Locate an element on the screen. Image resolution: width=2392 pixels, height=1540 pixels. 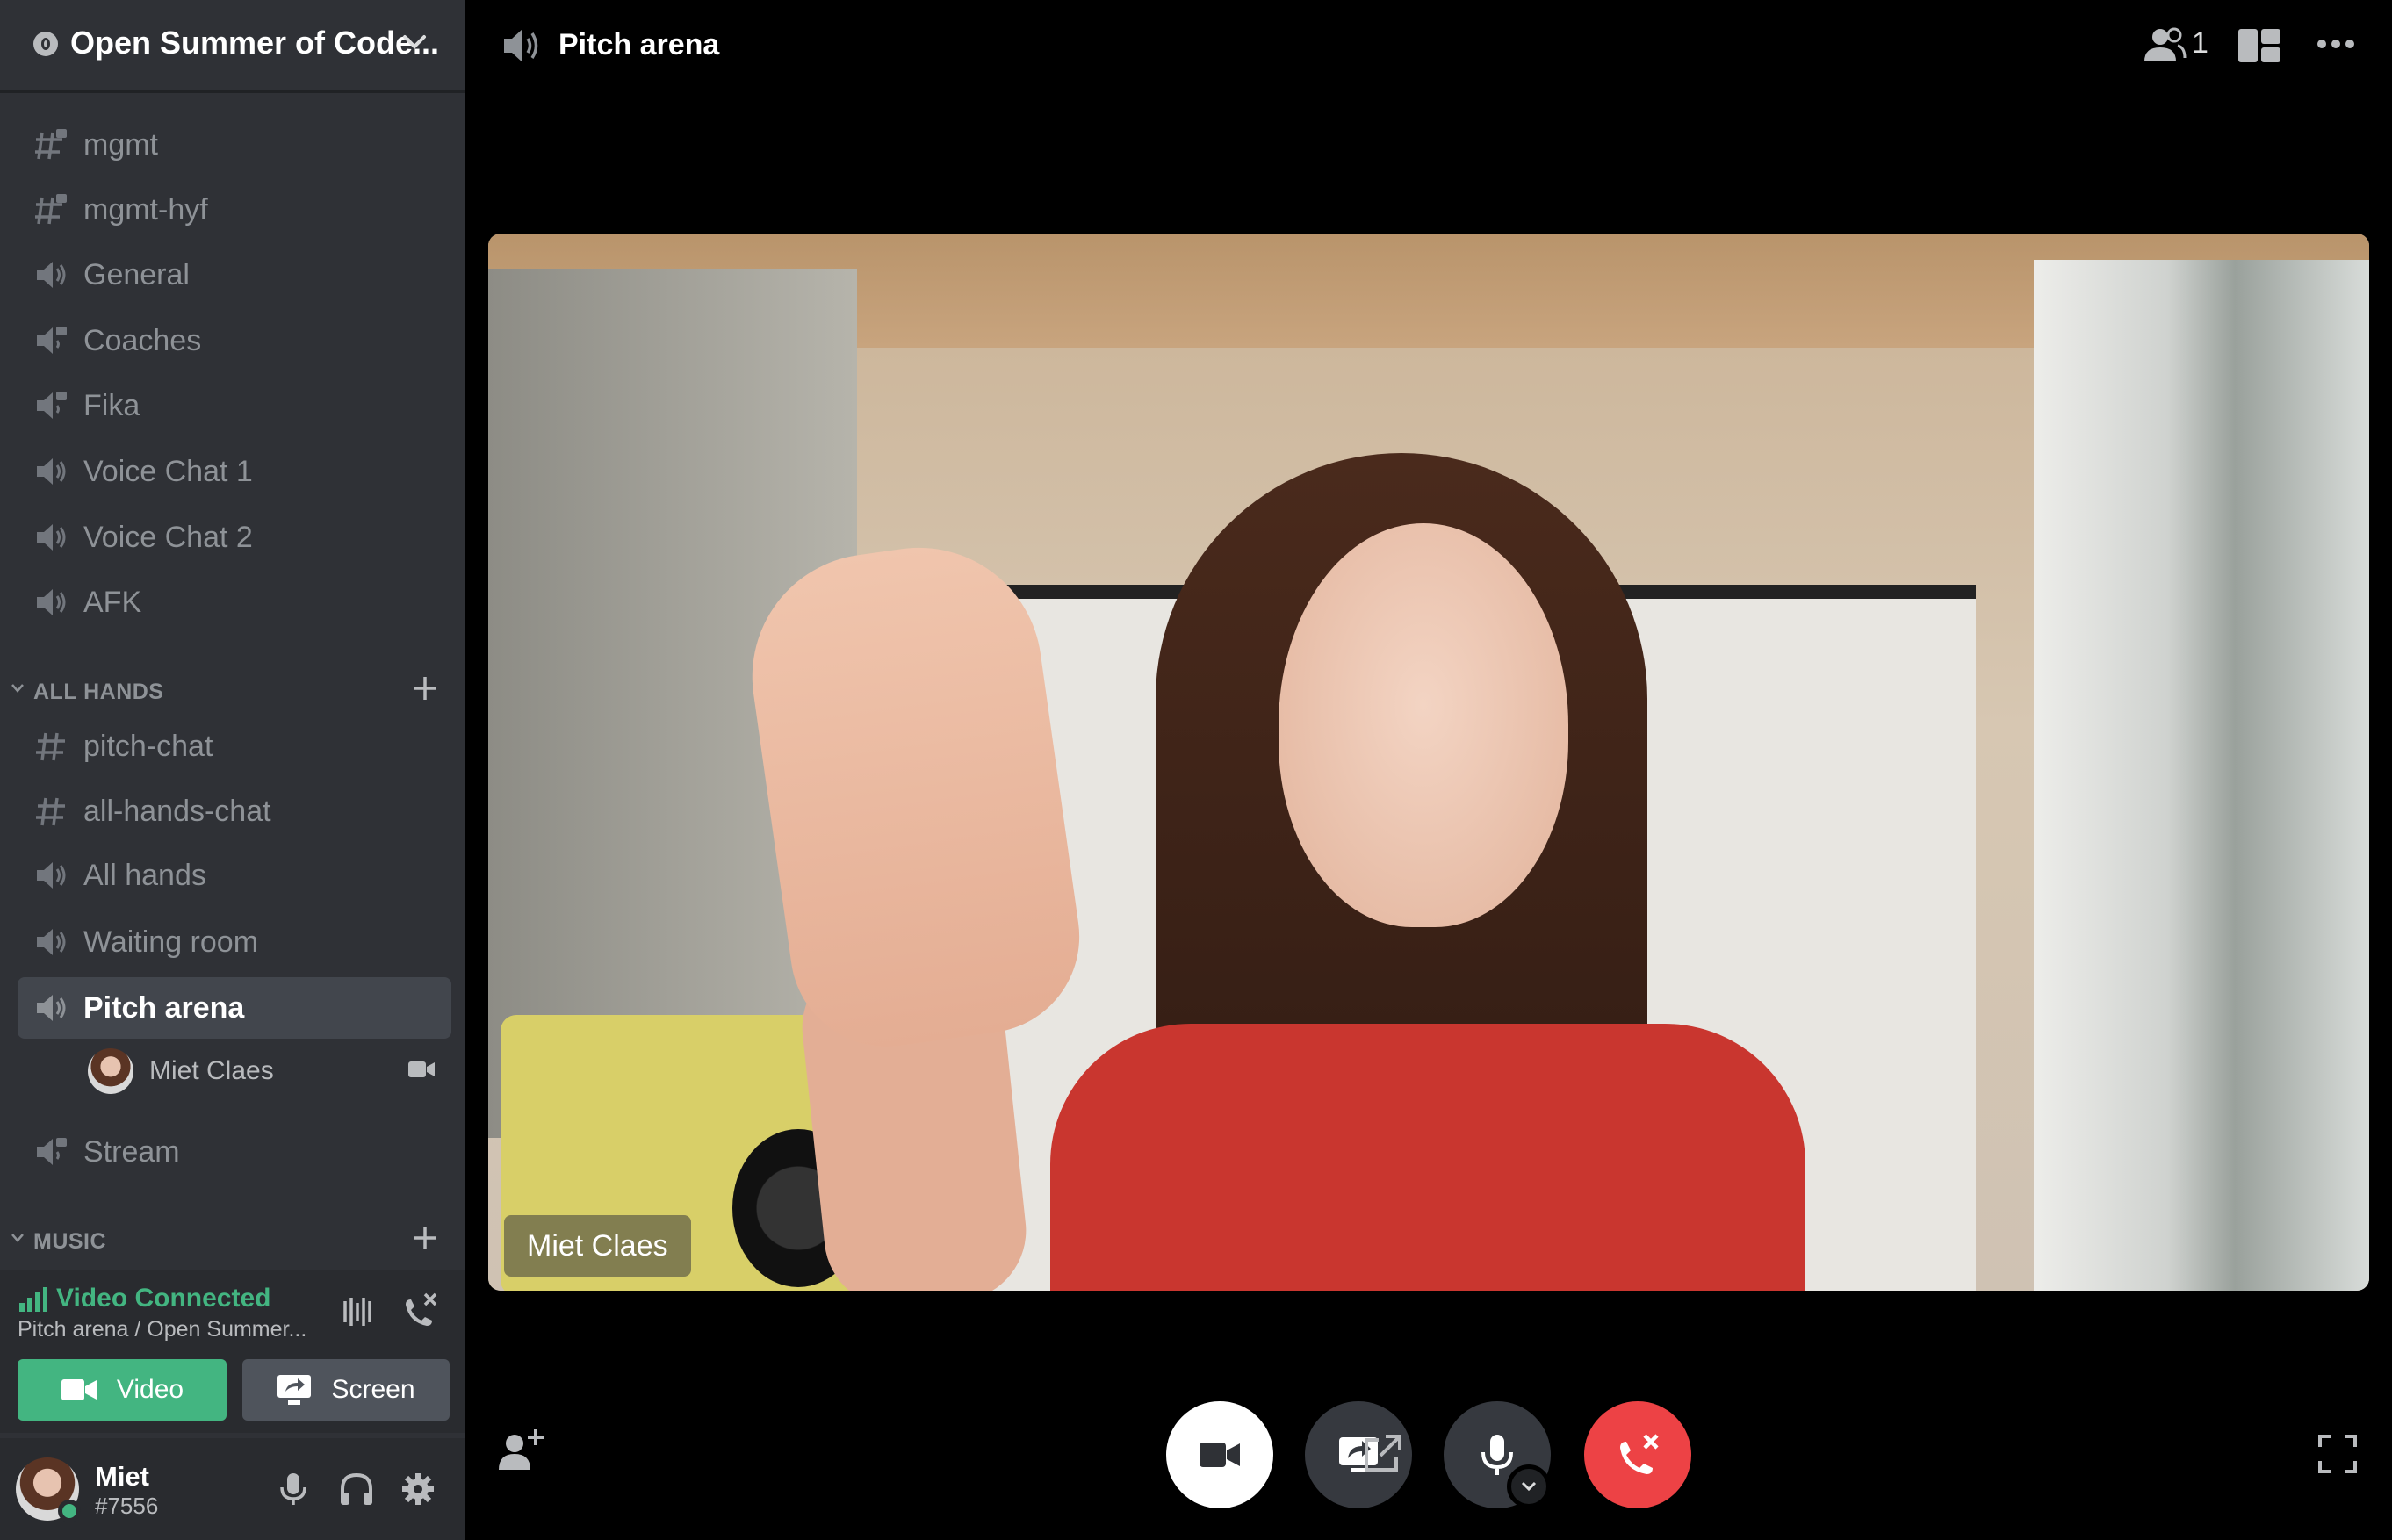
video-button: Video is located at coordinates (122, 1390).